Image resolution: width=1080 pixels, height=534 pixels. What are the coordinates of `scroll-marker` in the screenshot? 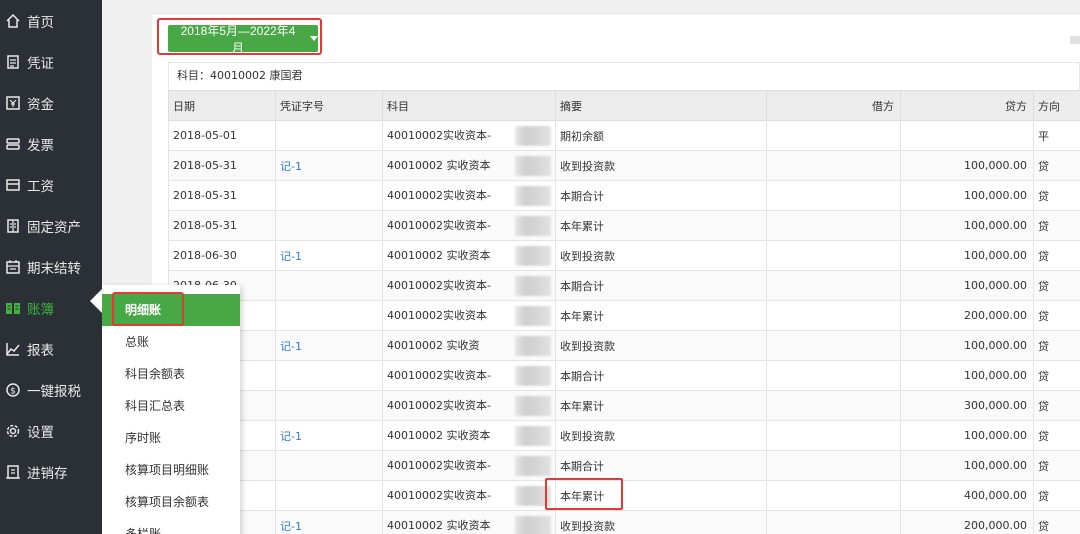 It's located at (1075, 40).